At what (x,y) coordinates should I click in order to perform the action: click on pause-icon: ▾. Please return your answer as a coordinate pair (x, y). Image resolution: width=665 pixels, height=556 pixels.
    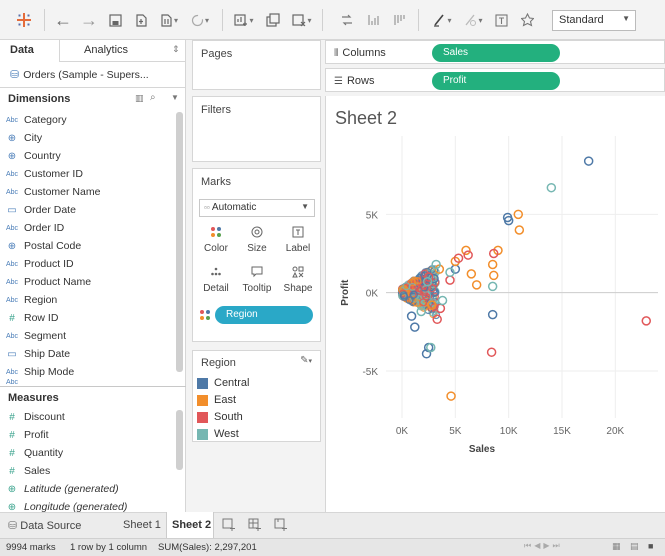
    Looking at the image, I should click on (169, 20).